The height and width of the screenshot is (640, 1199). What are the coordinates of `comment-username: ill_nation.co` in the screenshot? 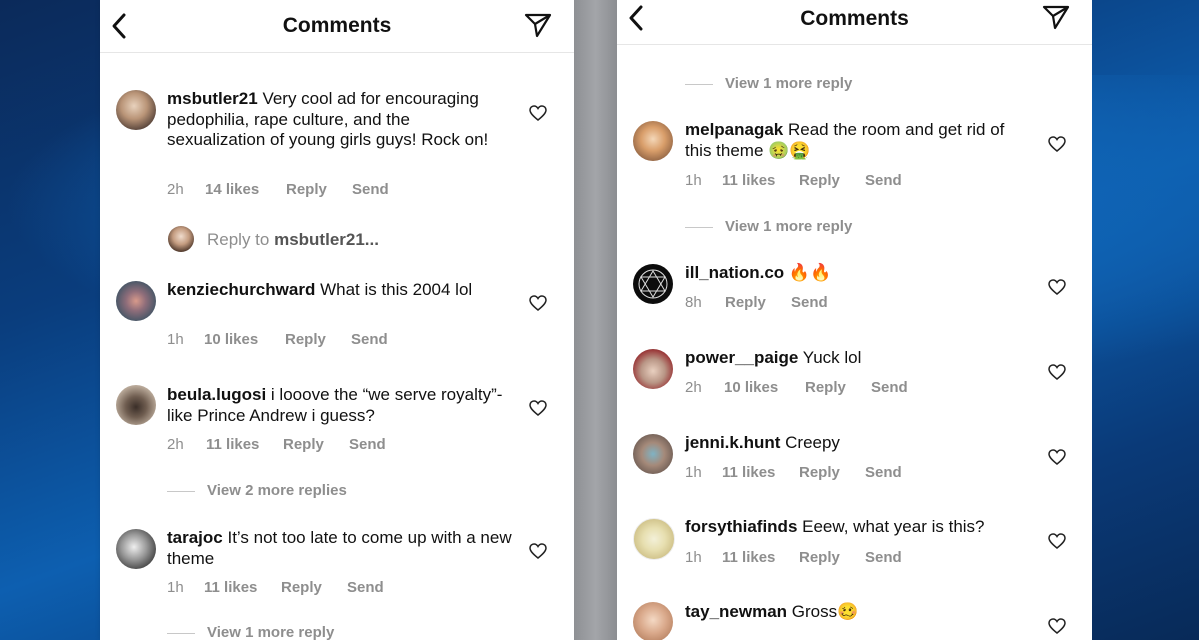 It's located at (734, 272).